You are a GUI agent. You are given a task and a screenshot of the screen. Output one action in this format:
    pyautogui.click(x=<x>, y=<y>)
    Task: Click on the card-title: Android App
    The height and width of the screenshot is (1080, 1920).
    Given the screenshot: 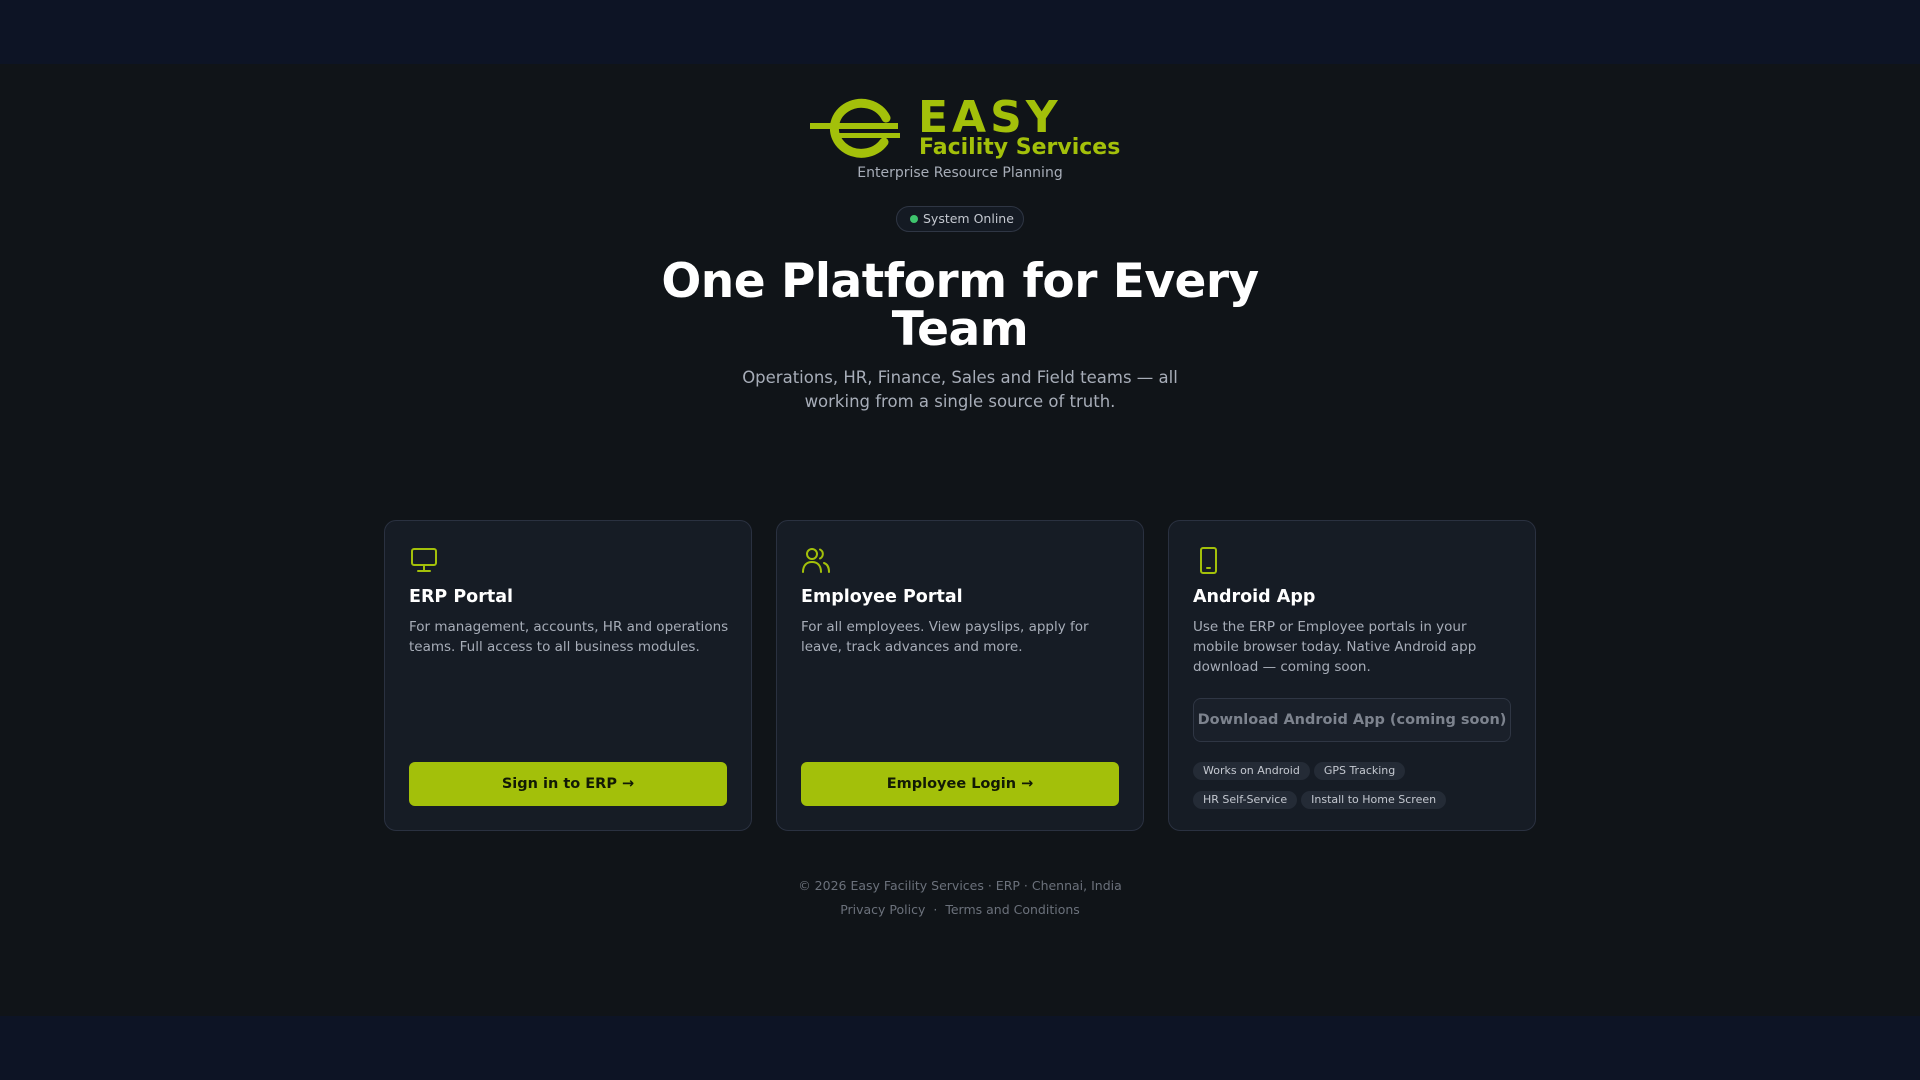 What is the action you would take?
    pyautogui.click(x=1254, y=597)
    